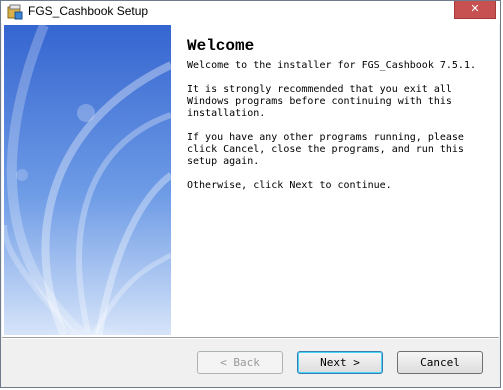 The image size is (503, 390). Describe the element at coordinates (289, 185) in the screenshot. I see `continue-instruction-text: Otherwise, click Next to continue.` at that location.